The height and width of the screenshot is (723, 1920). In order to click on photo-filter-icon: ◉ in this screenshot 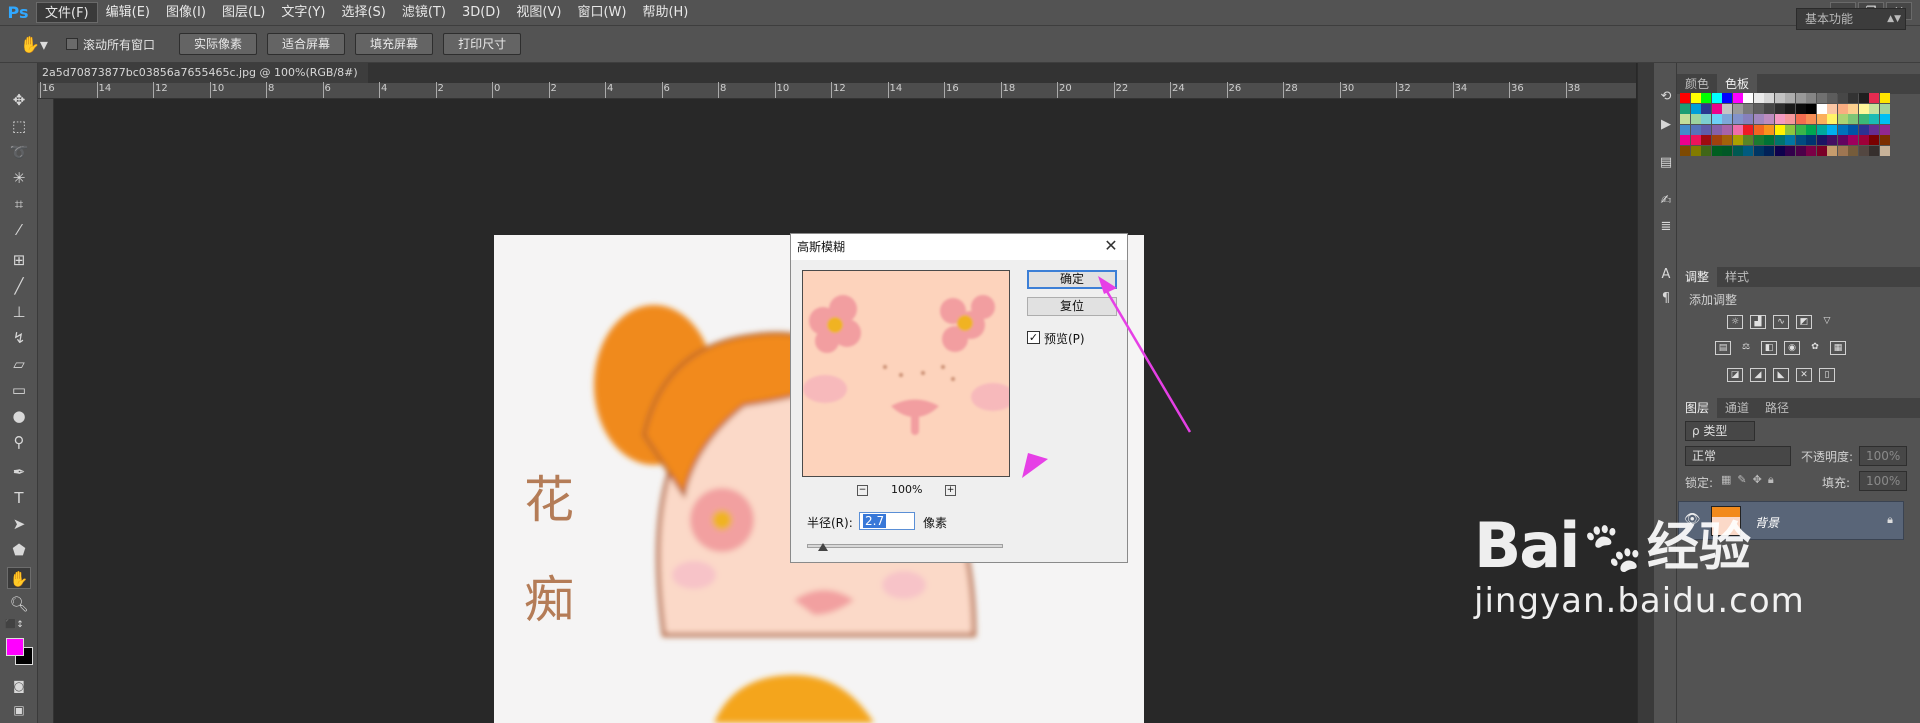, I will do `click(1792, 348)`.